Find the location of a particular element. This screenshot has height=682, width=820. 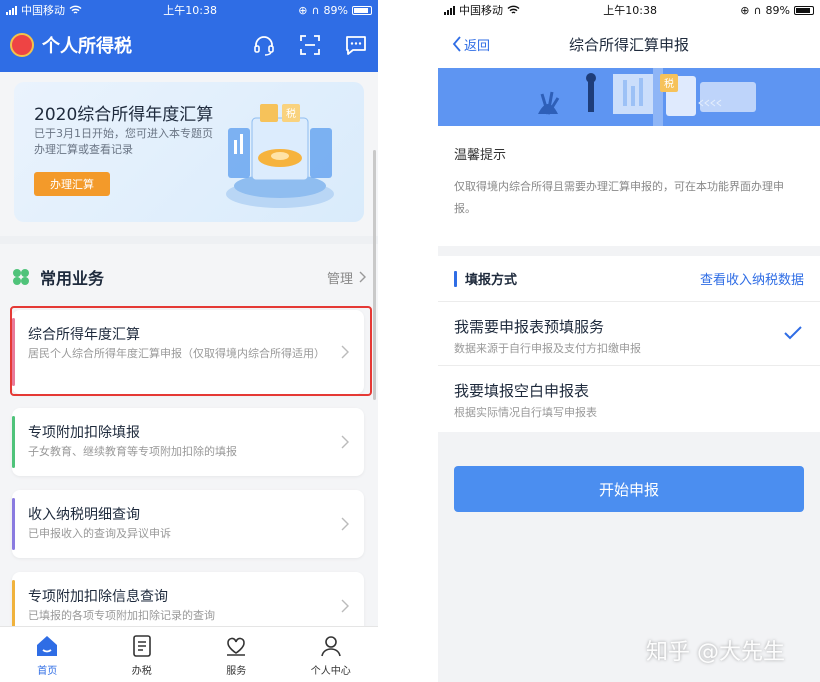

scan-icon is located at coordinates (310, 45).